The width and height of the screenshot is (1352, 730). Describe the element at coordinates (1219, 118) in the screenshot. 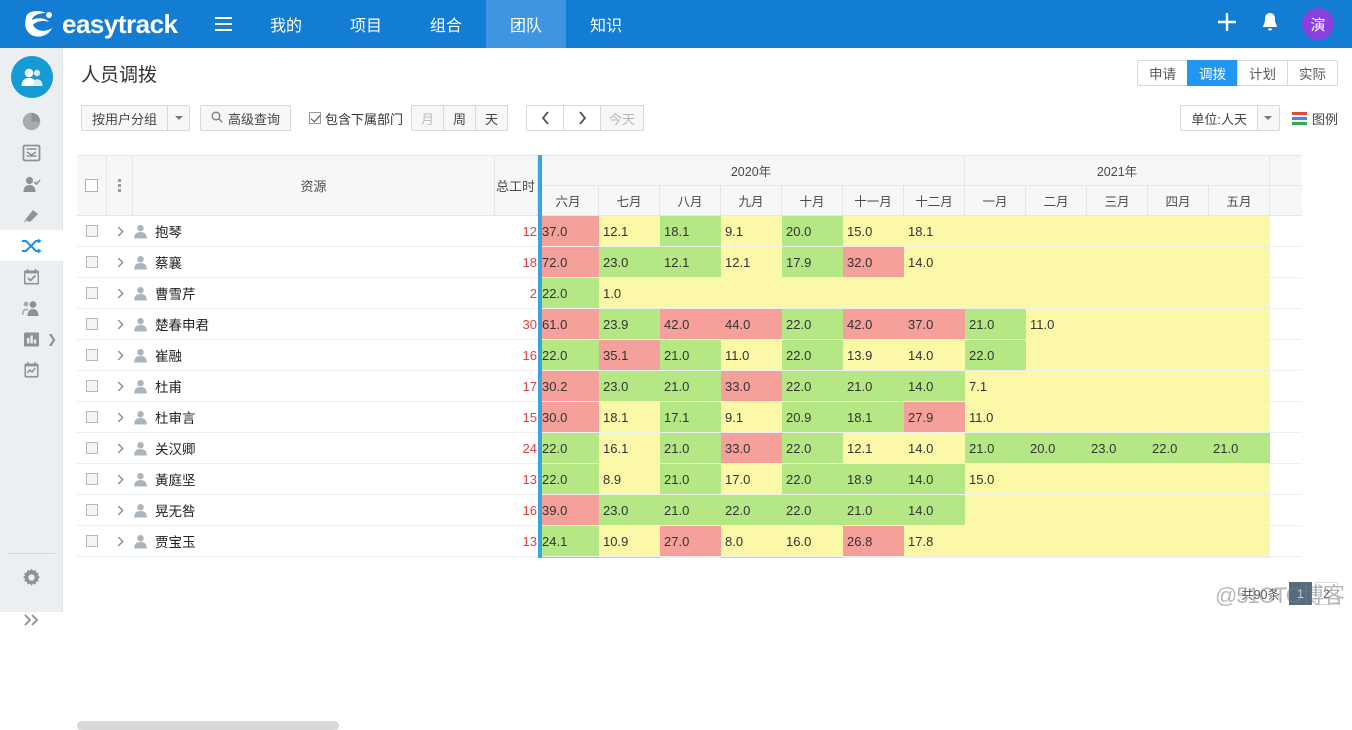

I see `unit-label: 单位:人天` at that location.